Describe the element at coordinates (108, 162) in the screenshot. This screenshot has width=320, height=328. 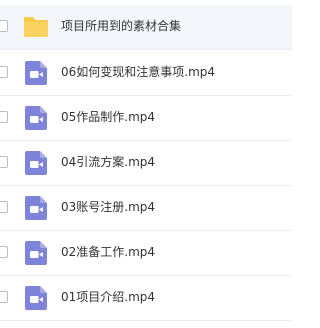
I see `file-name: 04引流方案.mp4` at that location.